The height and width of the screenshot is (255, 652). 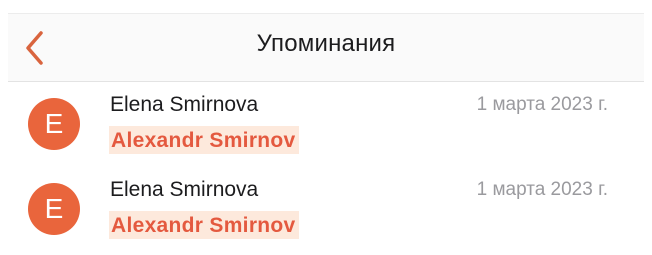 I want to click on page-title: Упоминания, so click(x=326, y=43).